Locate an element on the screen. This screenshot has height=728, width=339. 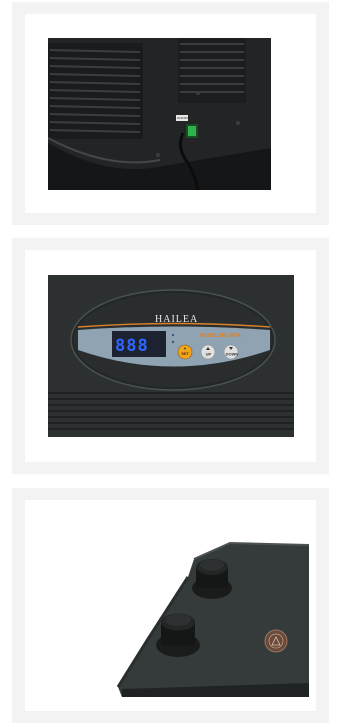
rear-panel-photo: ON/OFF is located at coordinates (159, 114).